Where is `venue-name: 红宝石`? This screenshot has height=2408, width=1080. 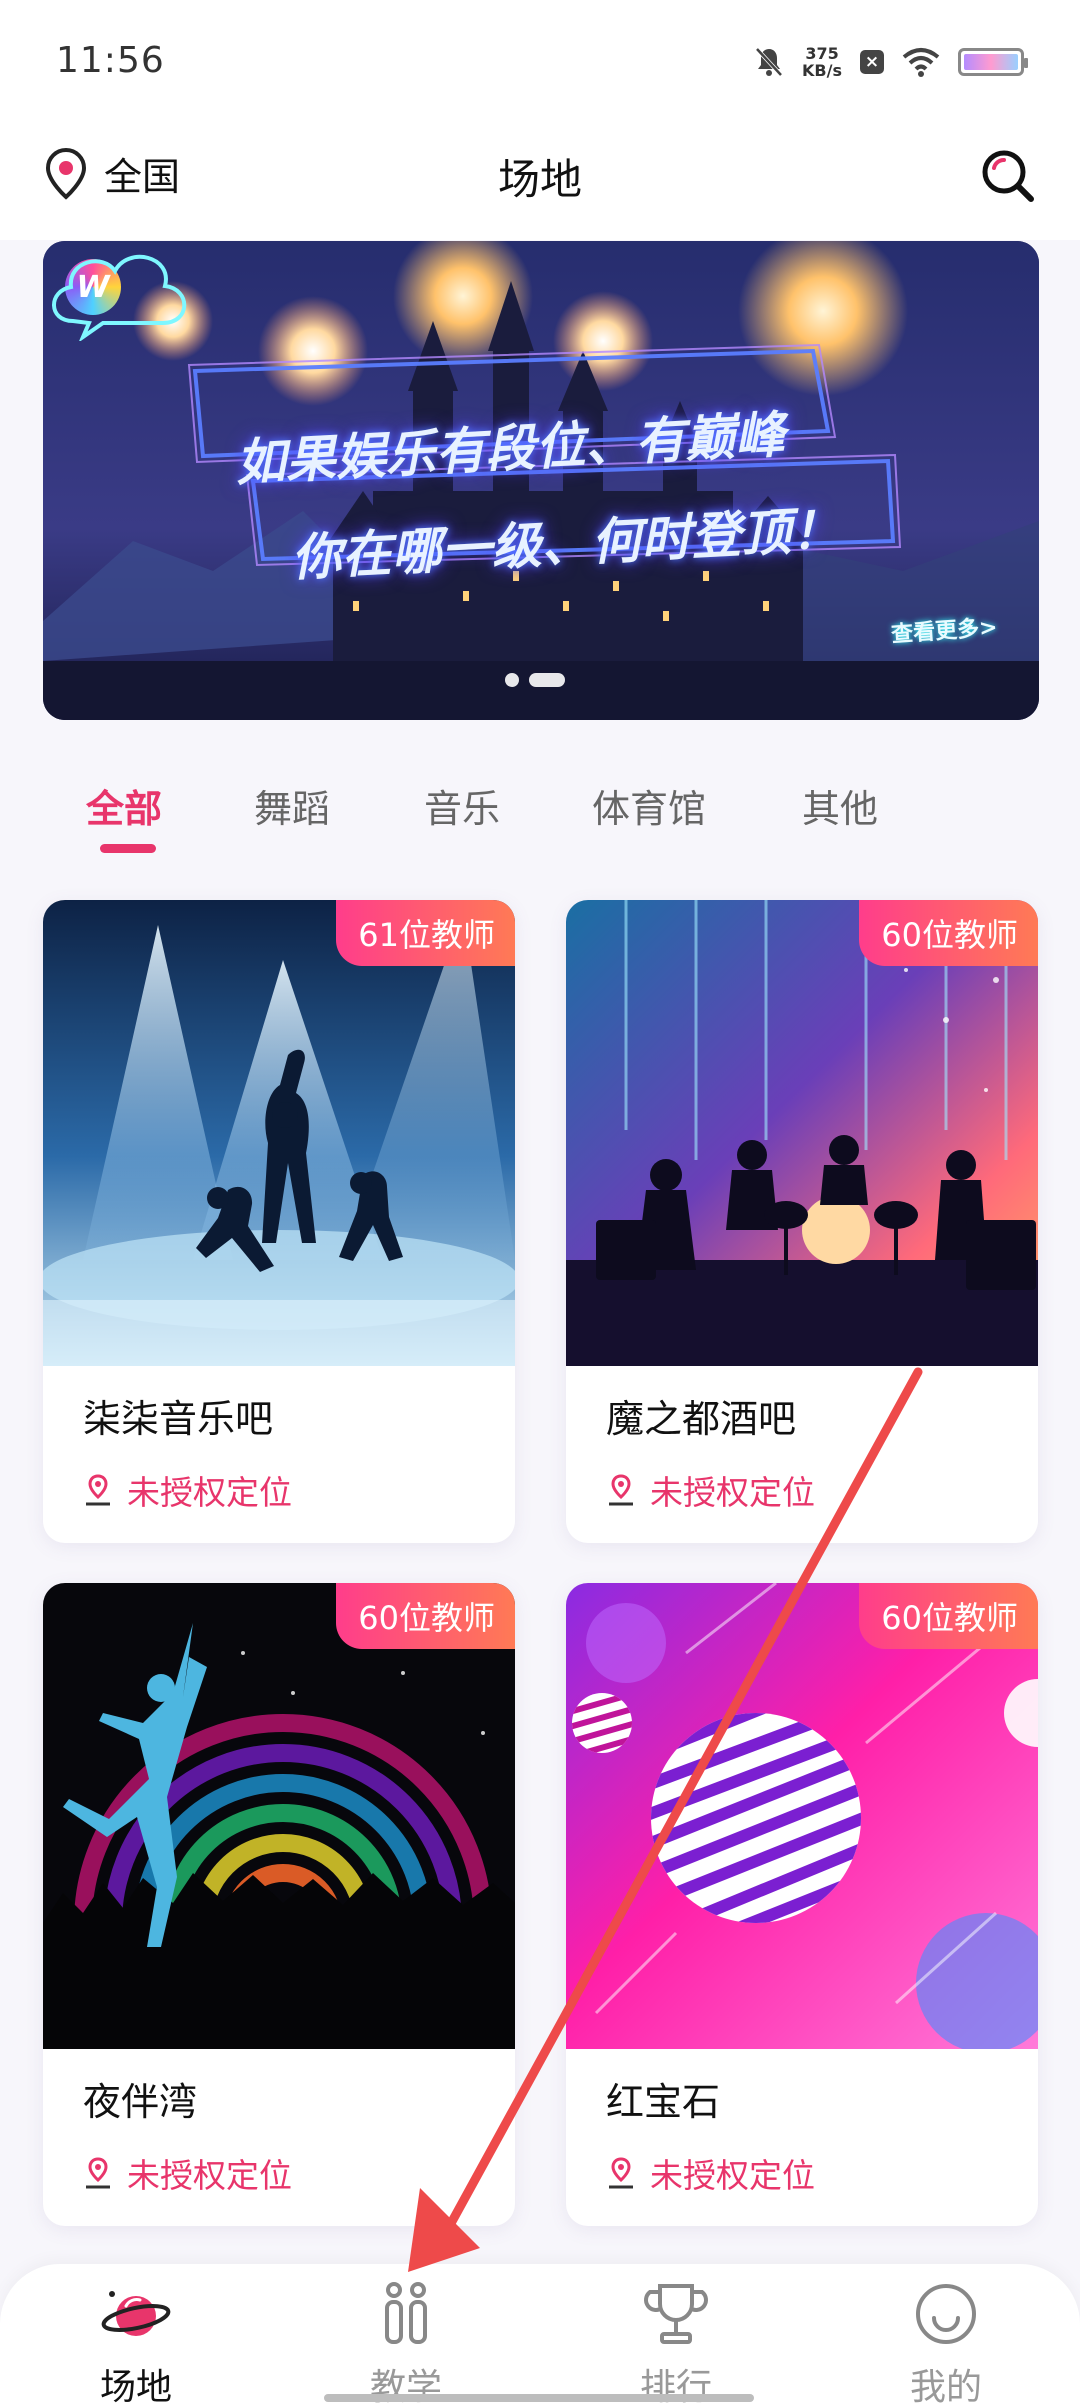
venue-name: 红宝石 is located at coordinates (663, 2102).